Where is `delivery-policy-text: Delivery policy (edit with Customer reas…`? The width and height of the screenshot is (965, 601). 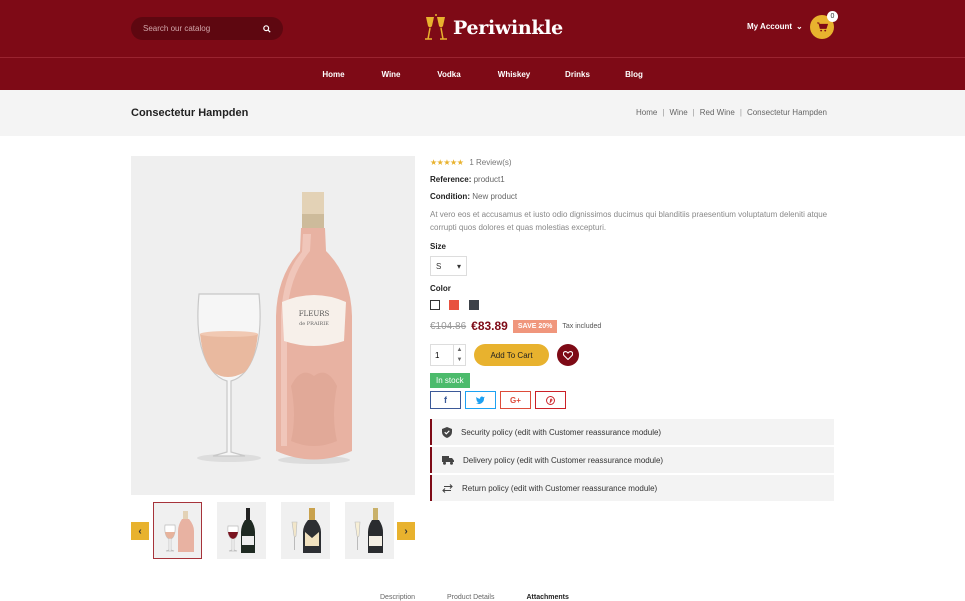
delivery-policy-text: Delivery policy (edit with Customer reas… is located at coordinates (563, 460).